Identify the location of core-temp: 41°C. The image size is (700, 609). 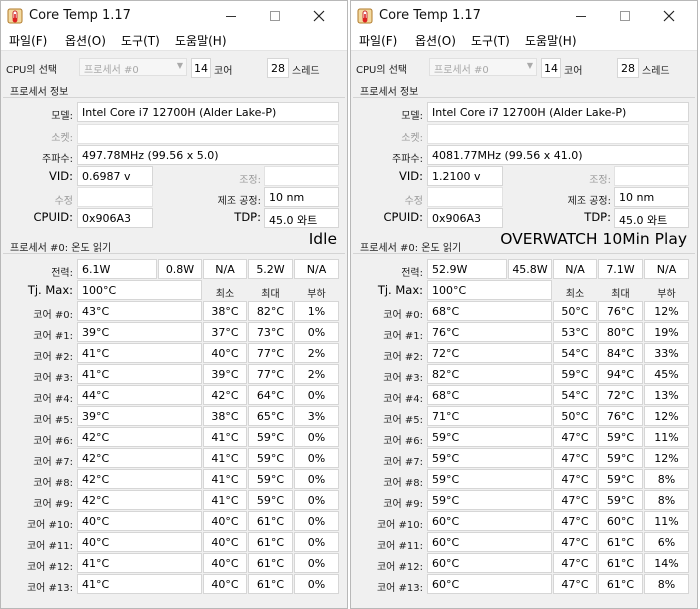
(139, 584).